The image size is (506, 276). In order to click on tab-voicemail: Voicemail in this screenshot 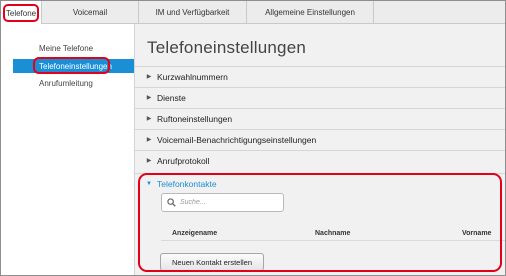, I will do `click(90, 12)`.